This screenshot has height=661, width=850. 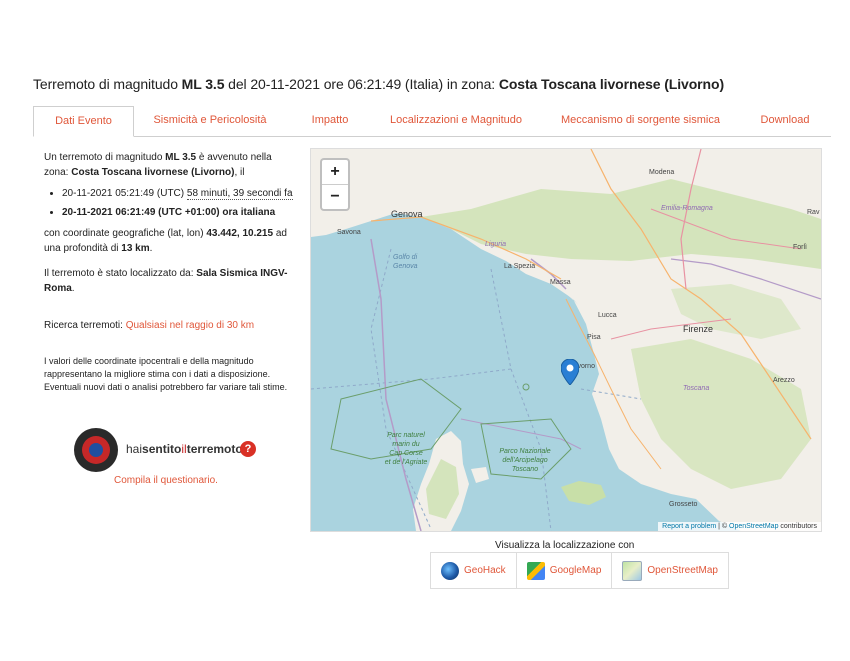 I want to click on questionnaire-link: Compila il questionario., so click(x=166, y=480).